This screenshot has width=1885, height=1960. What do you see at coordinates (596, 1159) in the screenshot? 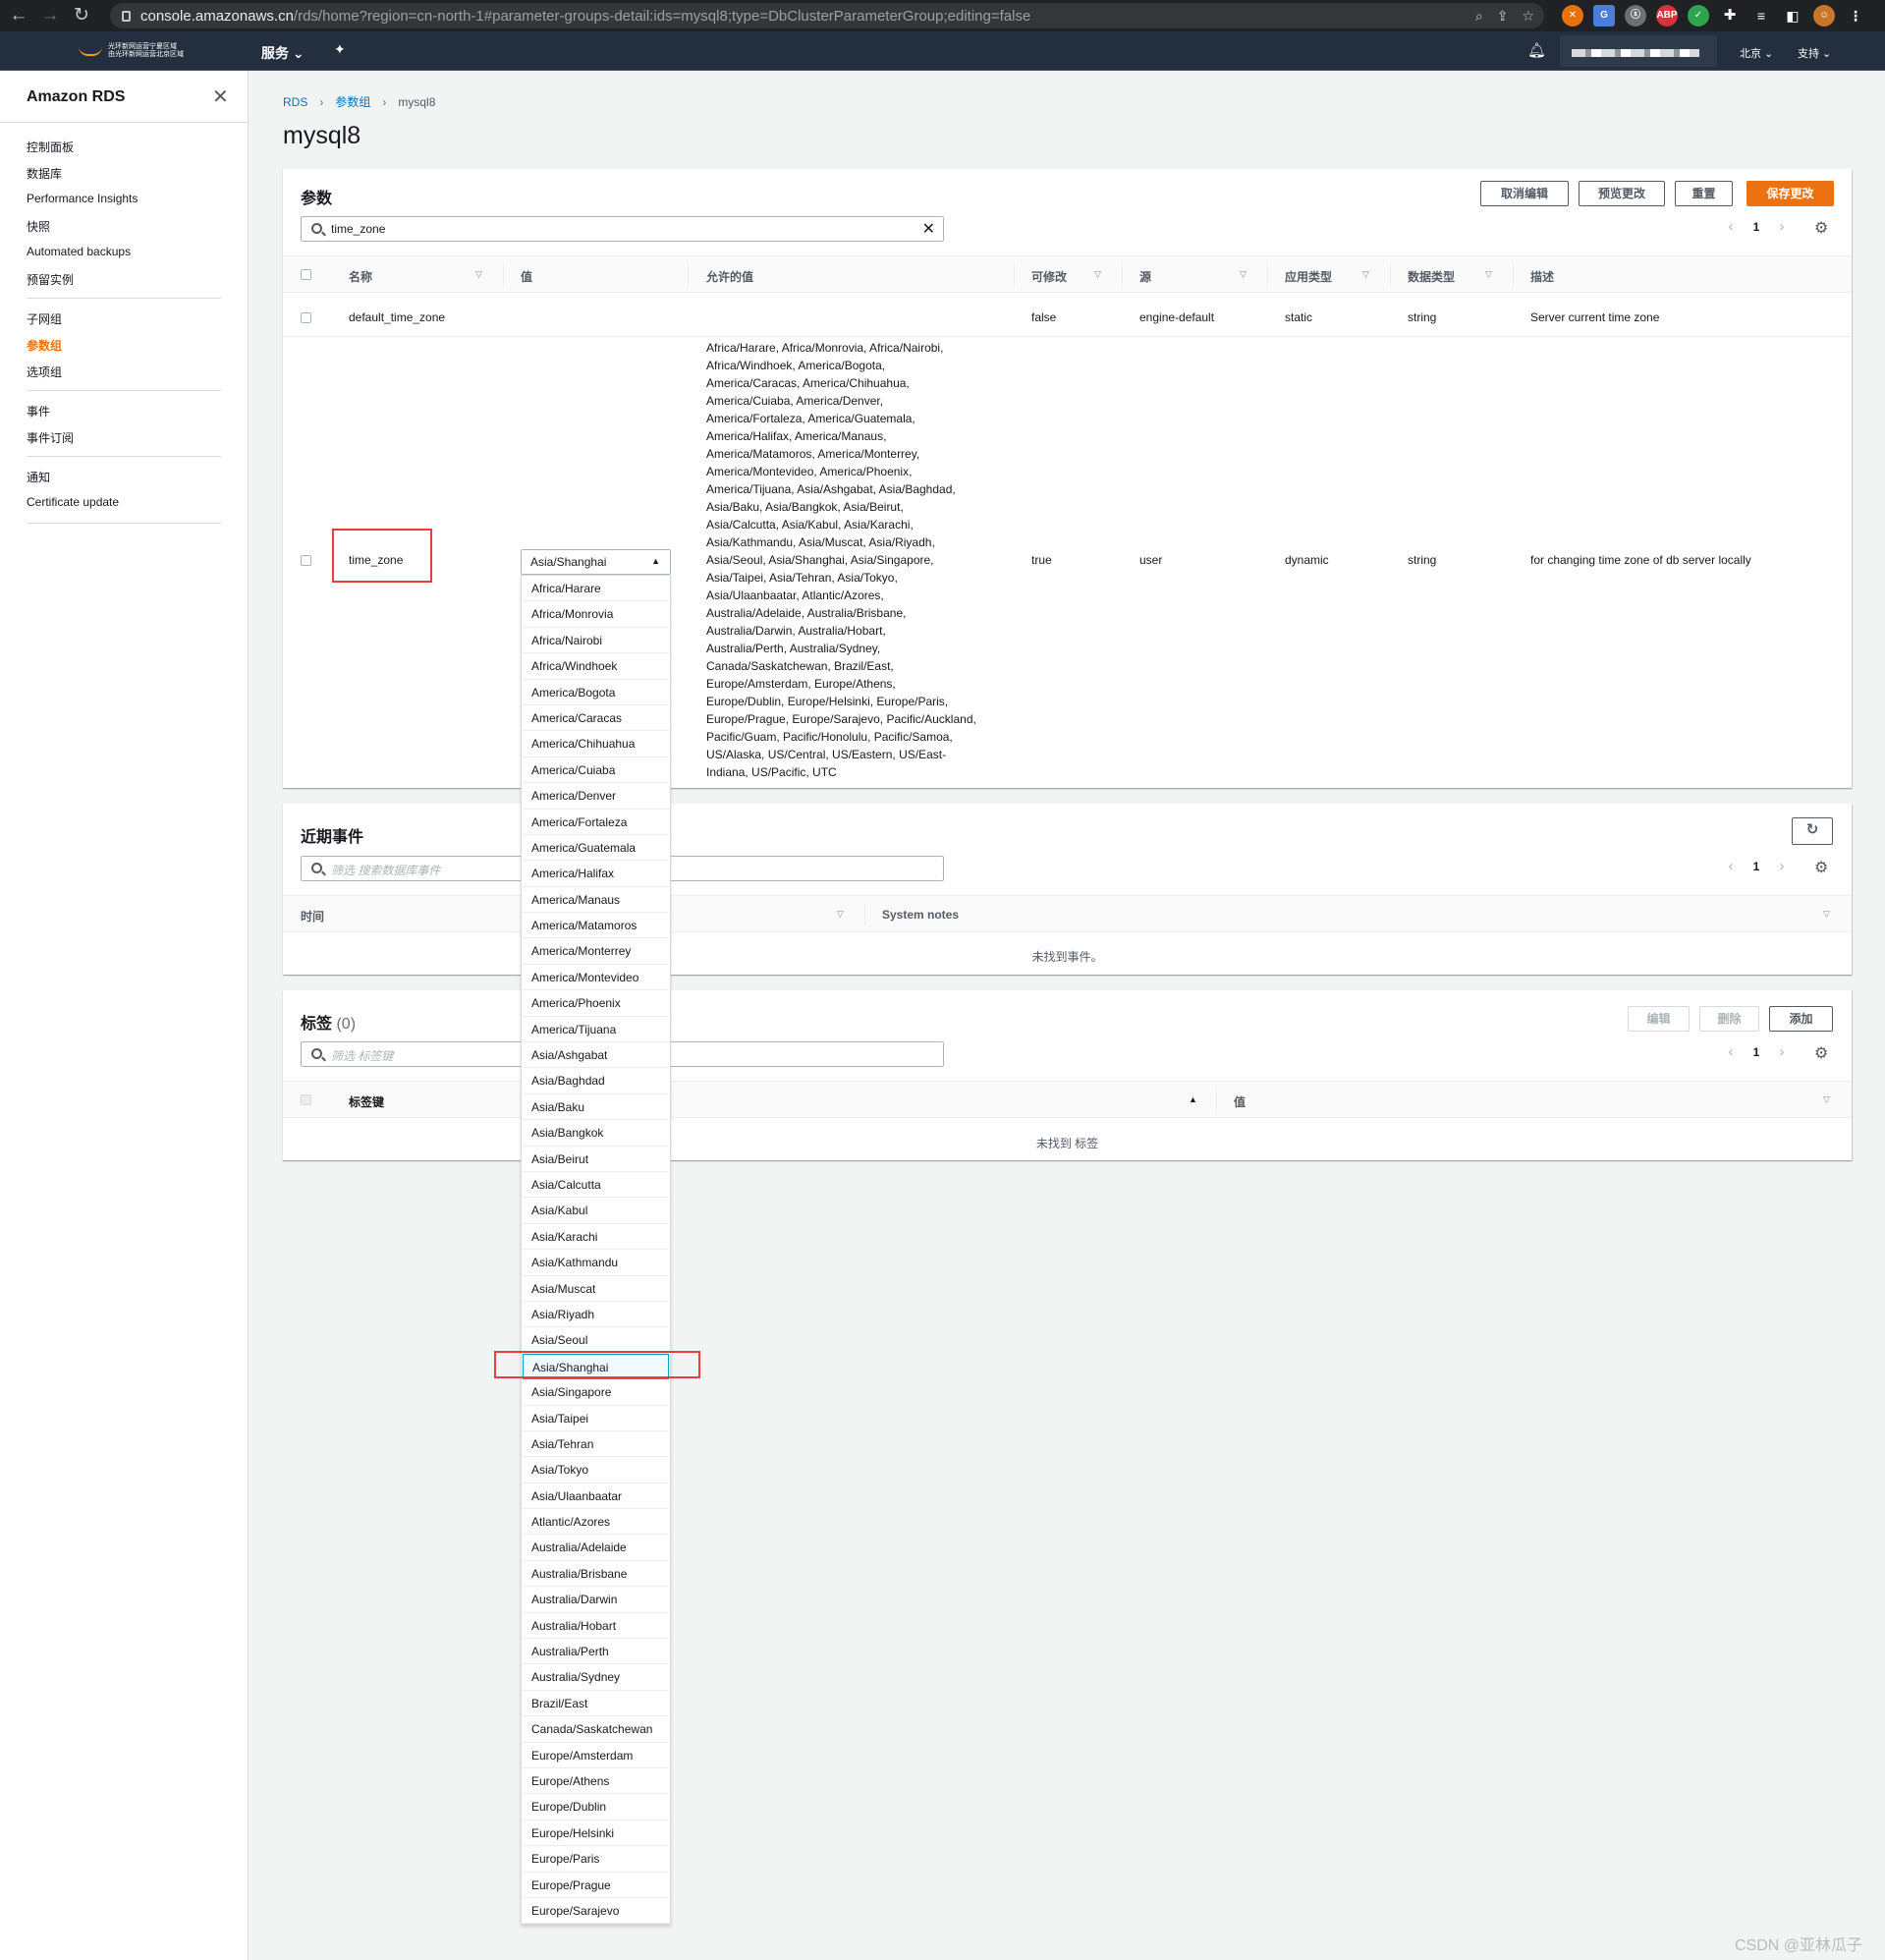
I see `dropdown-option: Asia/Beirut` at bounding box center [596, 1159].